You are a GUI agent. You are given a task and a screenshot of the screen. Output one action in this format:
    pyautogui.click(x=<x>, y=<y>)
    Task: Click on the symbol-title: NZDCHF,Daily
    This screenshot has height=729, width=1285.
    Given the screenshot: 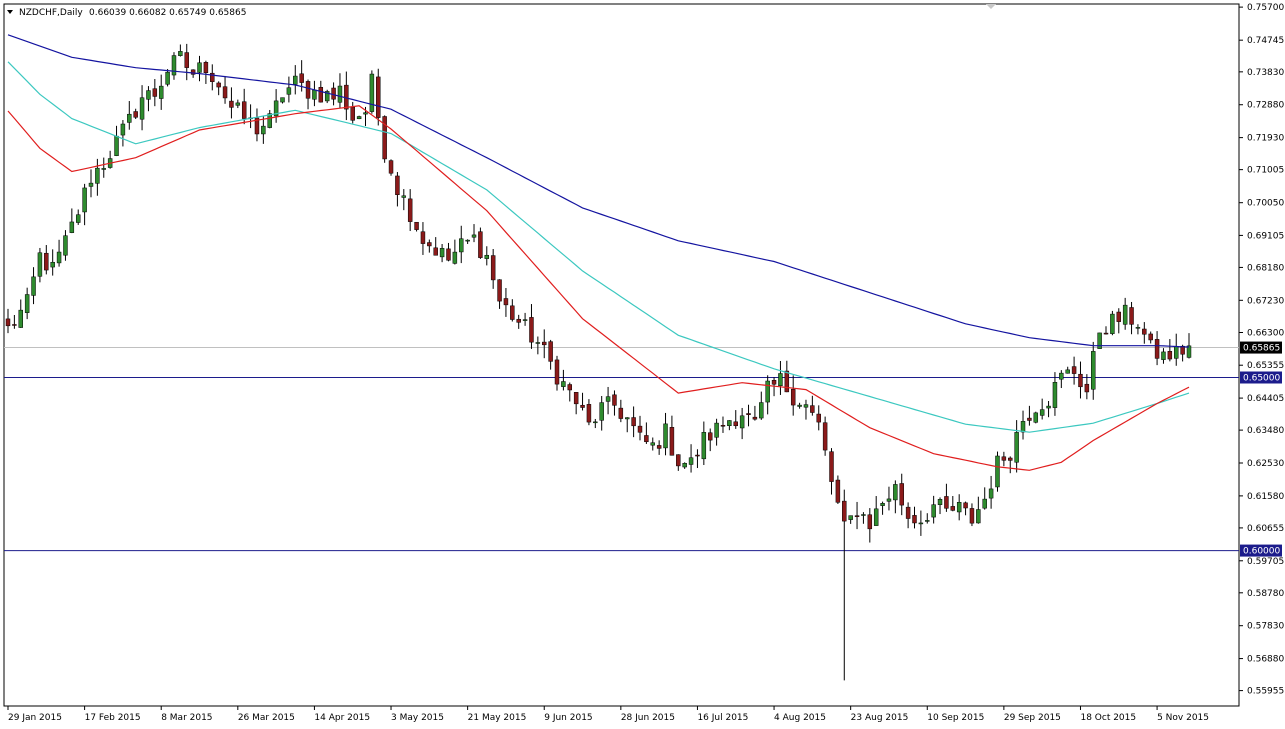 What is the action you would take?
    pyautogui.click(x=51, y=13)
    